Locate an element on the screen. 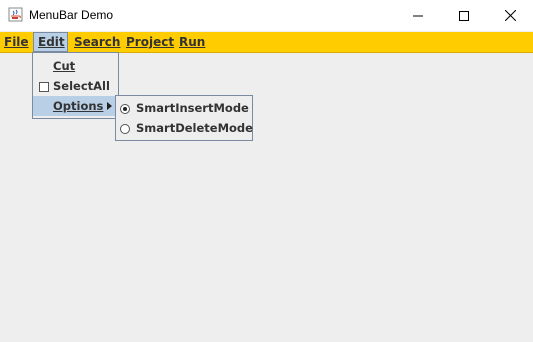 The width and height of the screenshot is (533, 342). maximize-icon is located at coordinates (464, 15).